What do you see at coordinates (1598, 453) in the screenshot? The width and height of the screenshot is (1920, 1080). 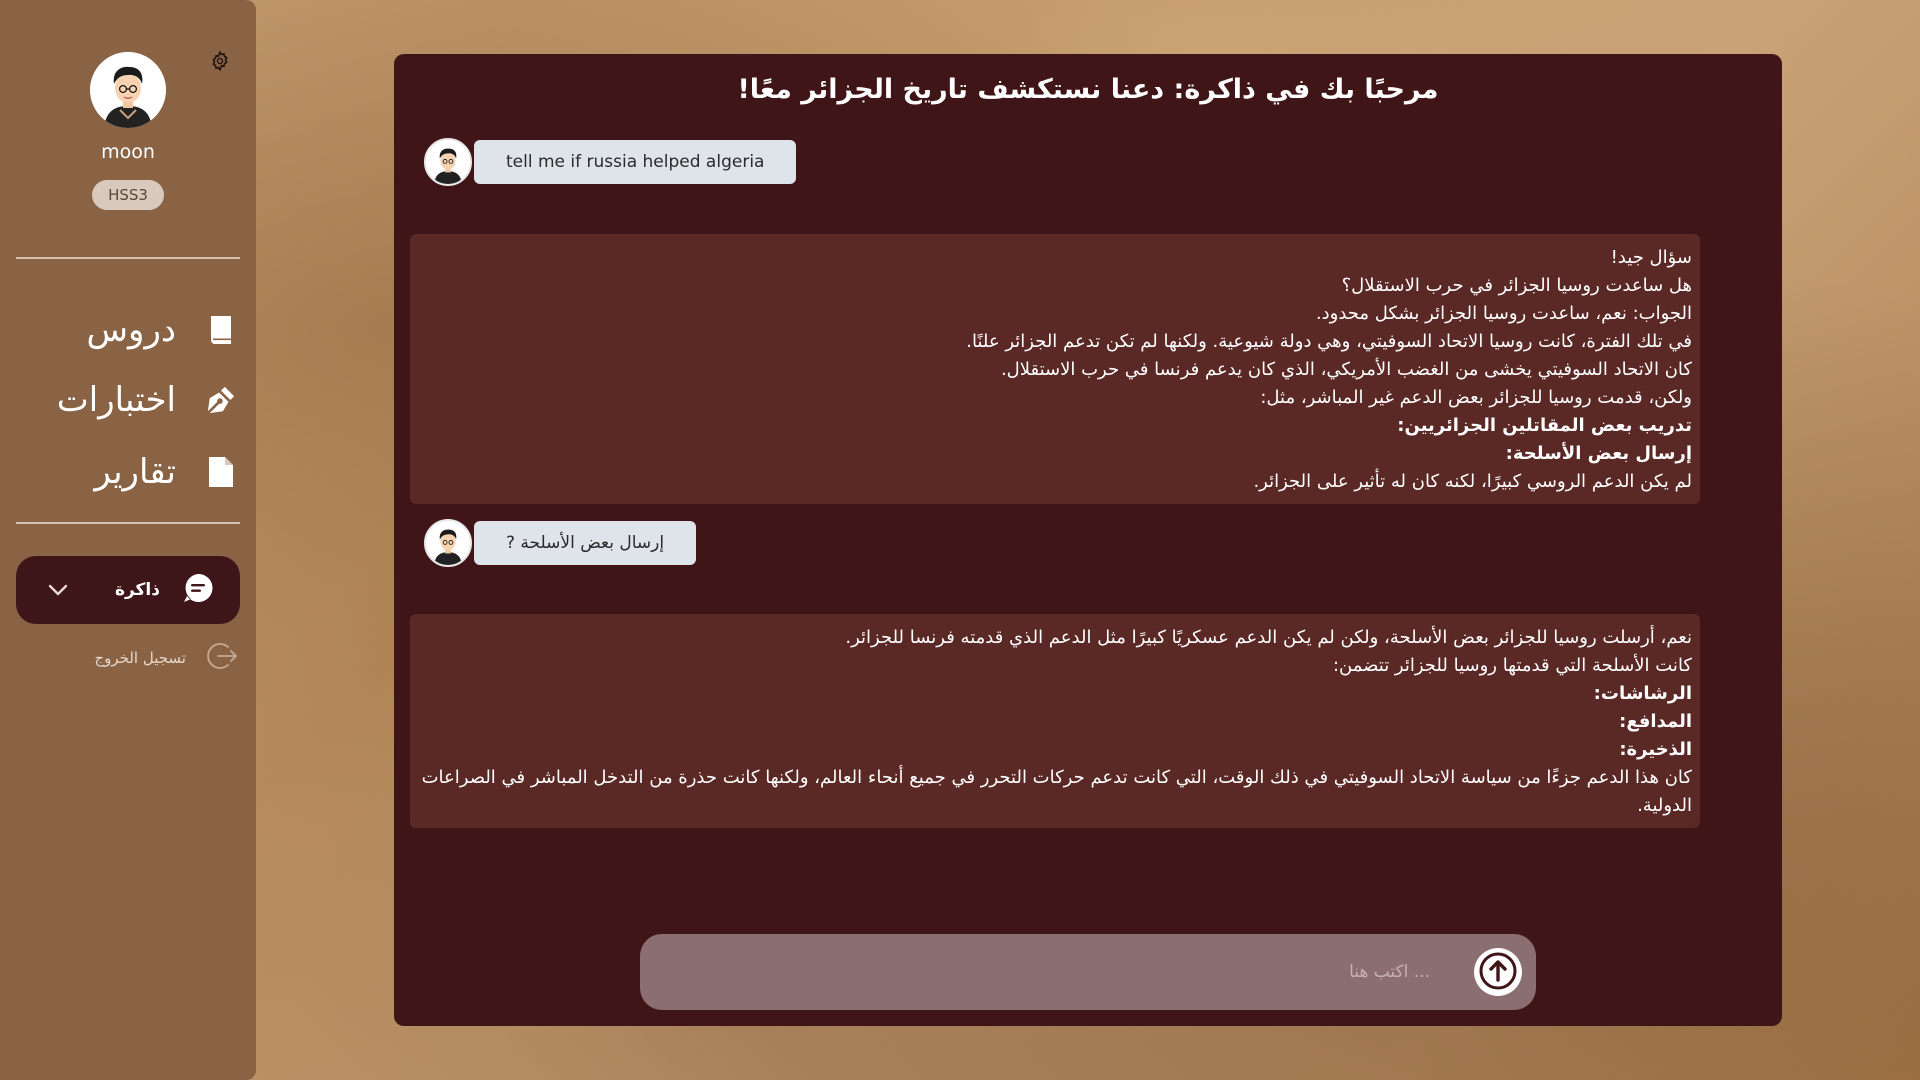 I see `message-line-bold: إرسال بعض الأسلحة:` at bounding box center [1598, 453].